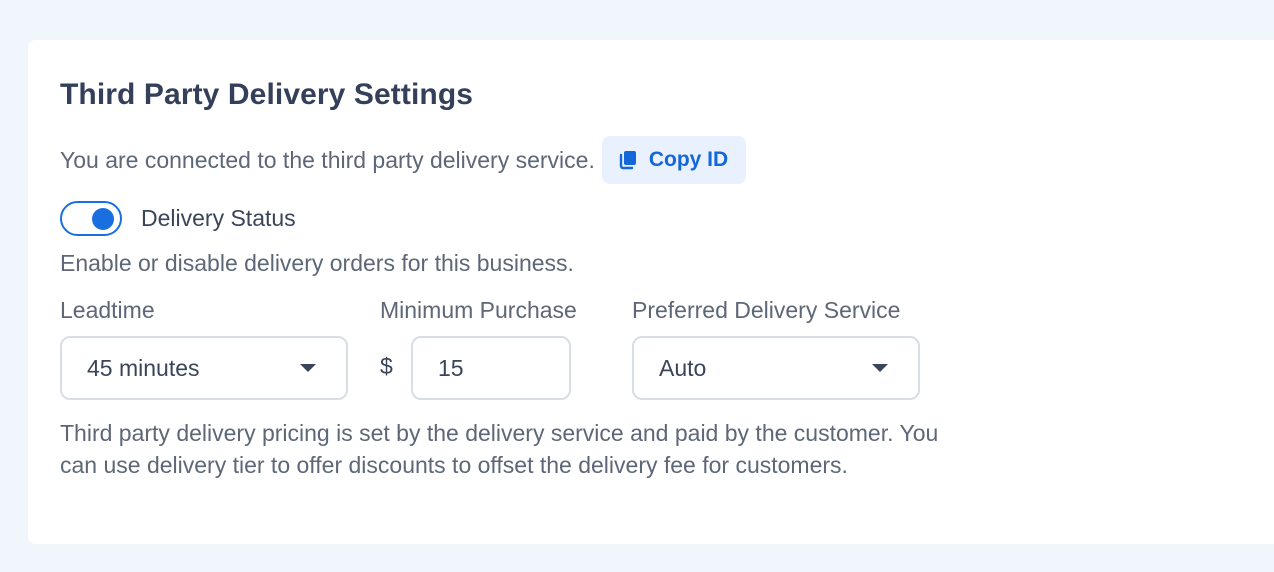 The image size is (1274, 572). What do you see at coordinates (386, 366) in the screenshot?
I see `currency-symbol: $` at bounding box center [386, 366].